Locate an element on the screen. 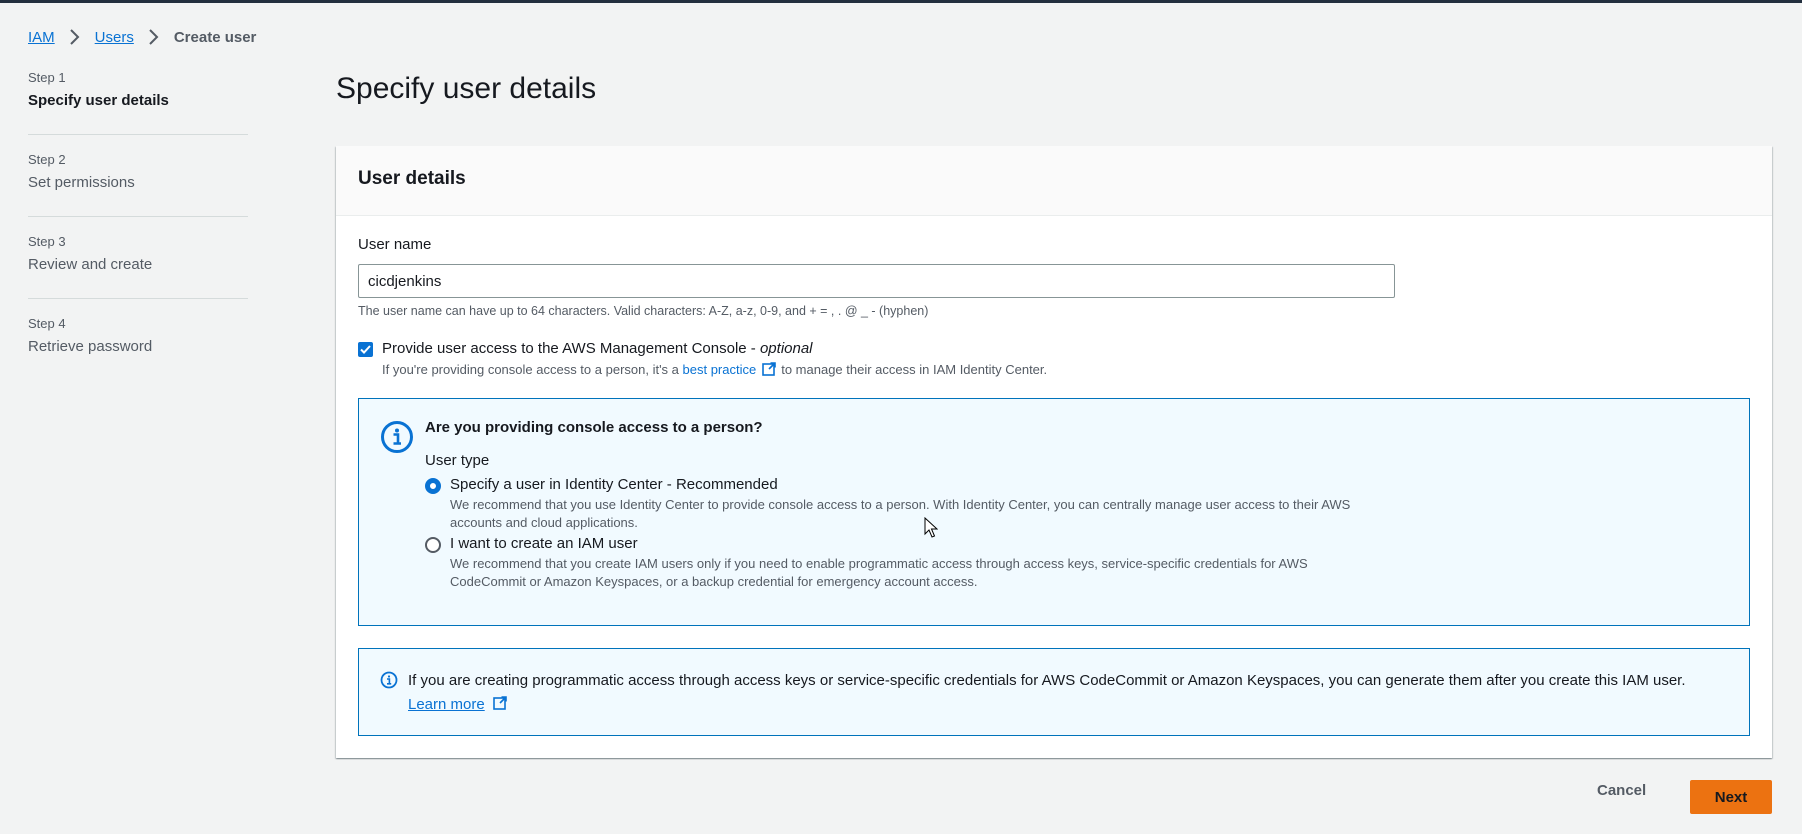 This screenshot has width=1802, height=834. mouse-cursor-icon is located at coordinates (931, 527).